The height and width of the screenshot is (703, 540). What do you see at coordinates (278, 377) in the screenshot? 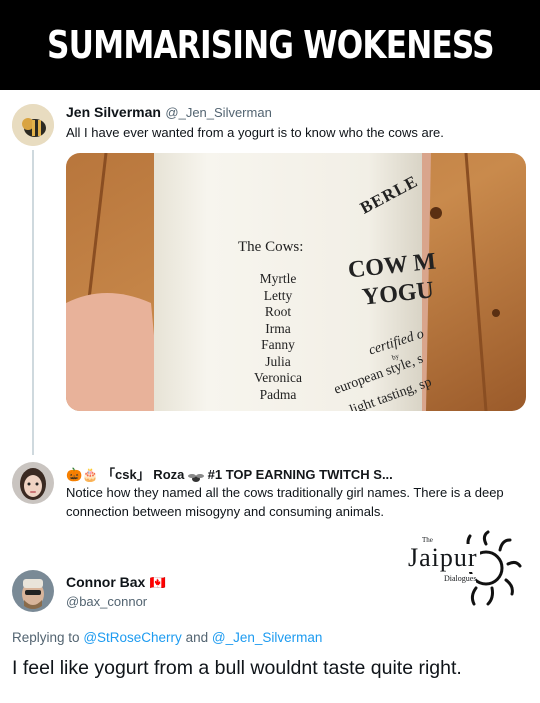
I see `cow-name: Veronica` at bounding box center [278, 377].